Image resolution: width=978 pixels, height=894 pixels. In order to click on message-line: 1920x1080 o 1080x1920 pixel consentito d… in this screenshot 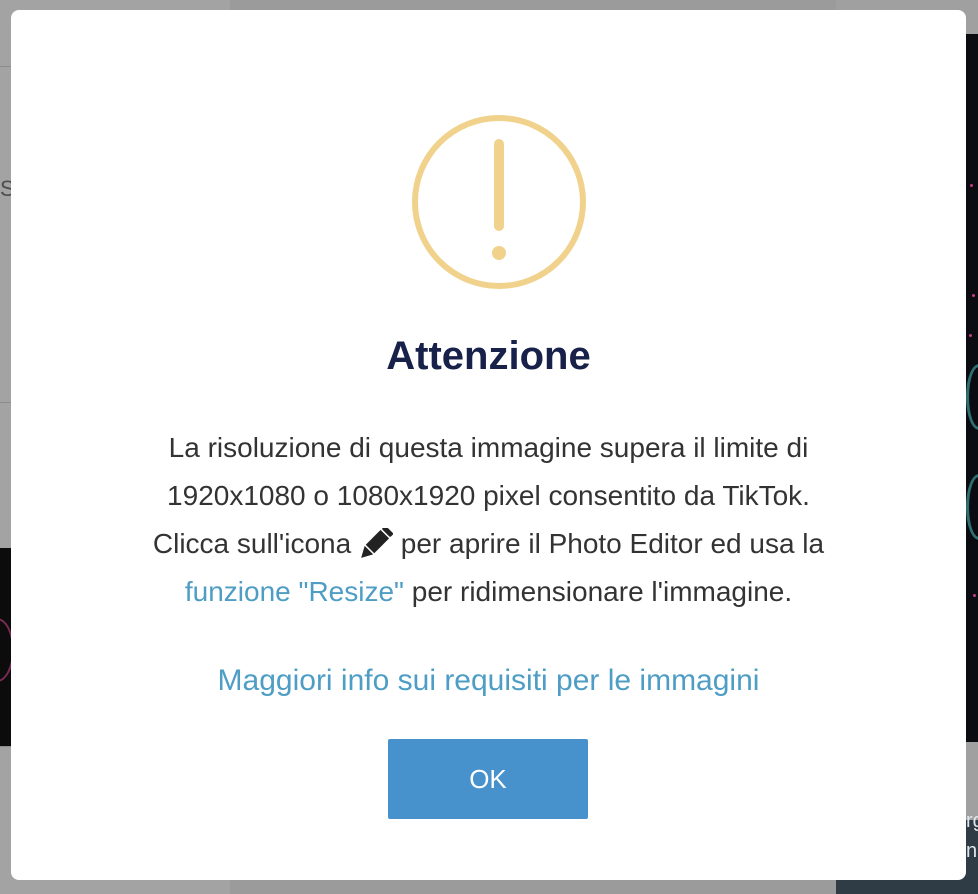, I will do `click(488, 495)`.